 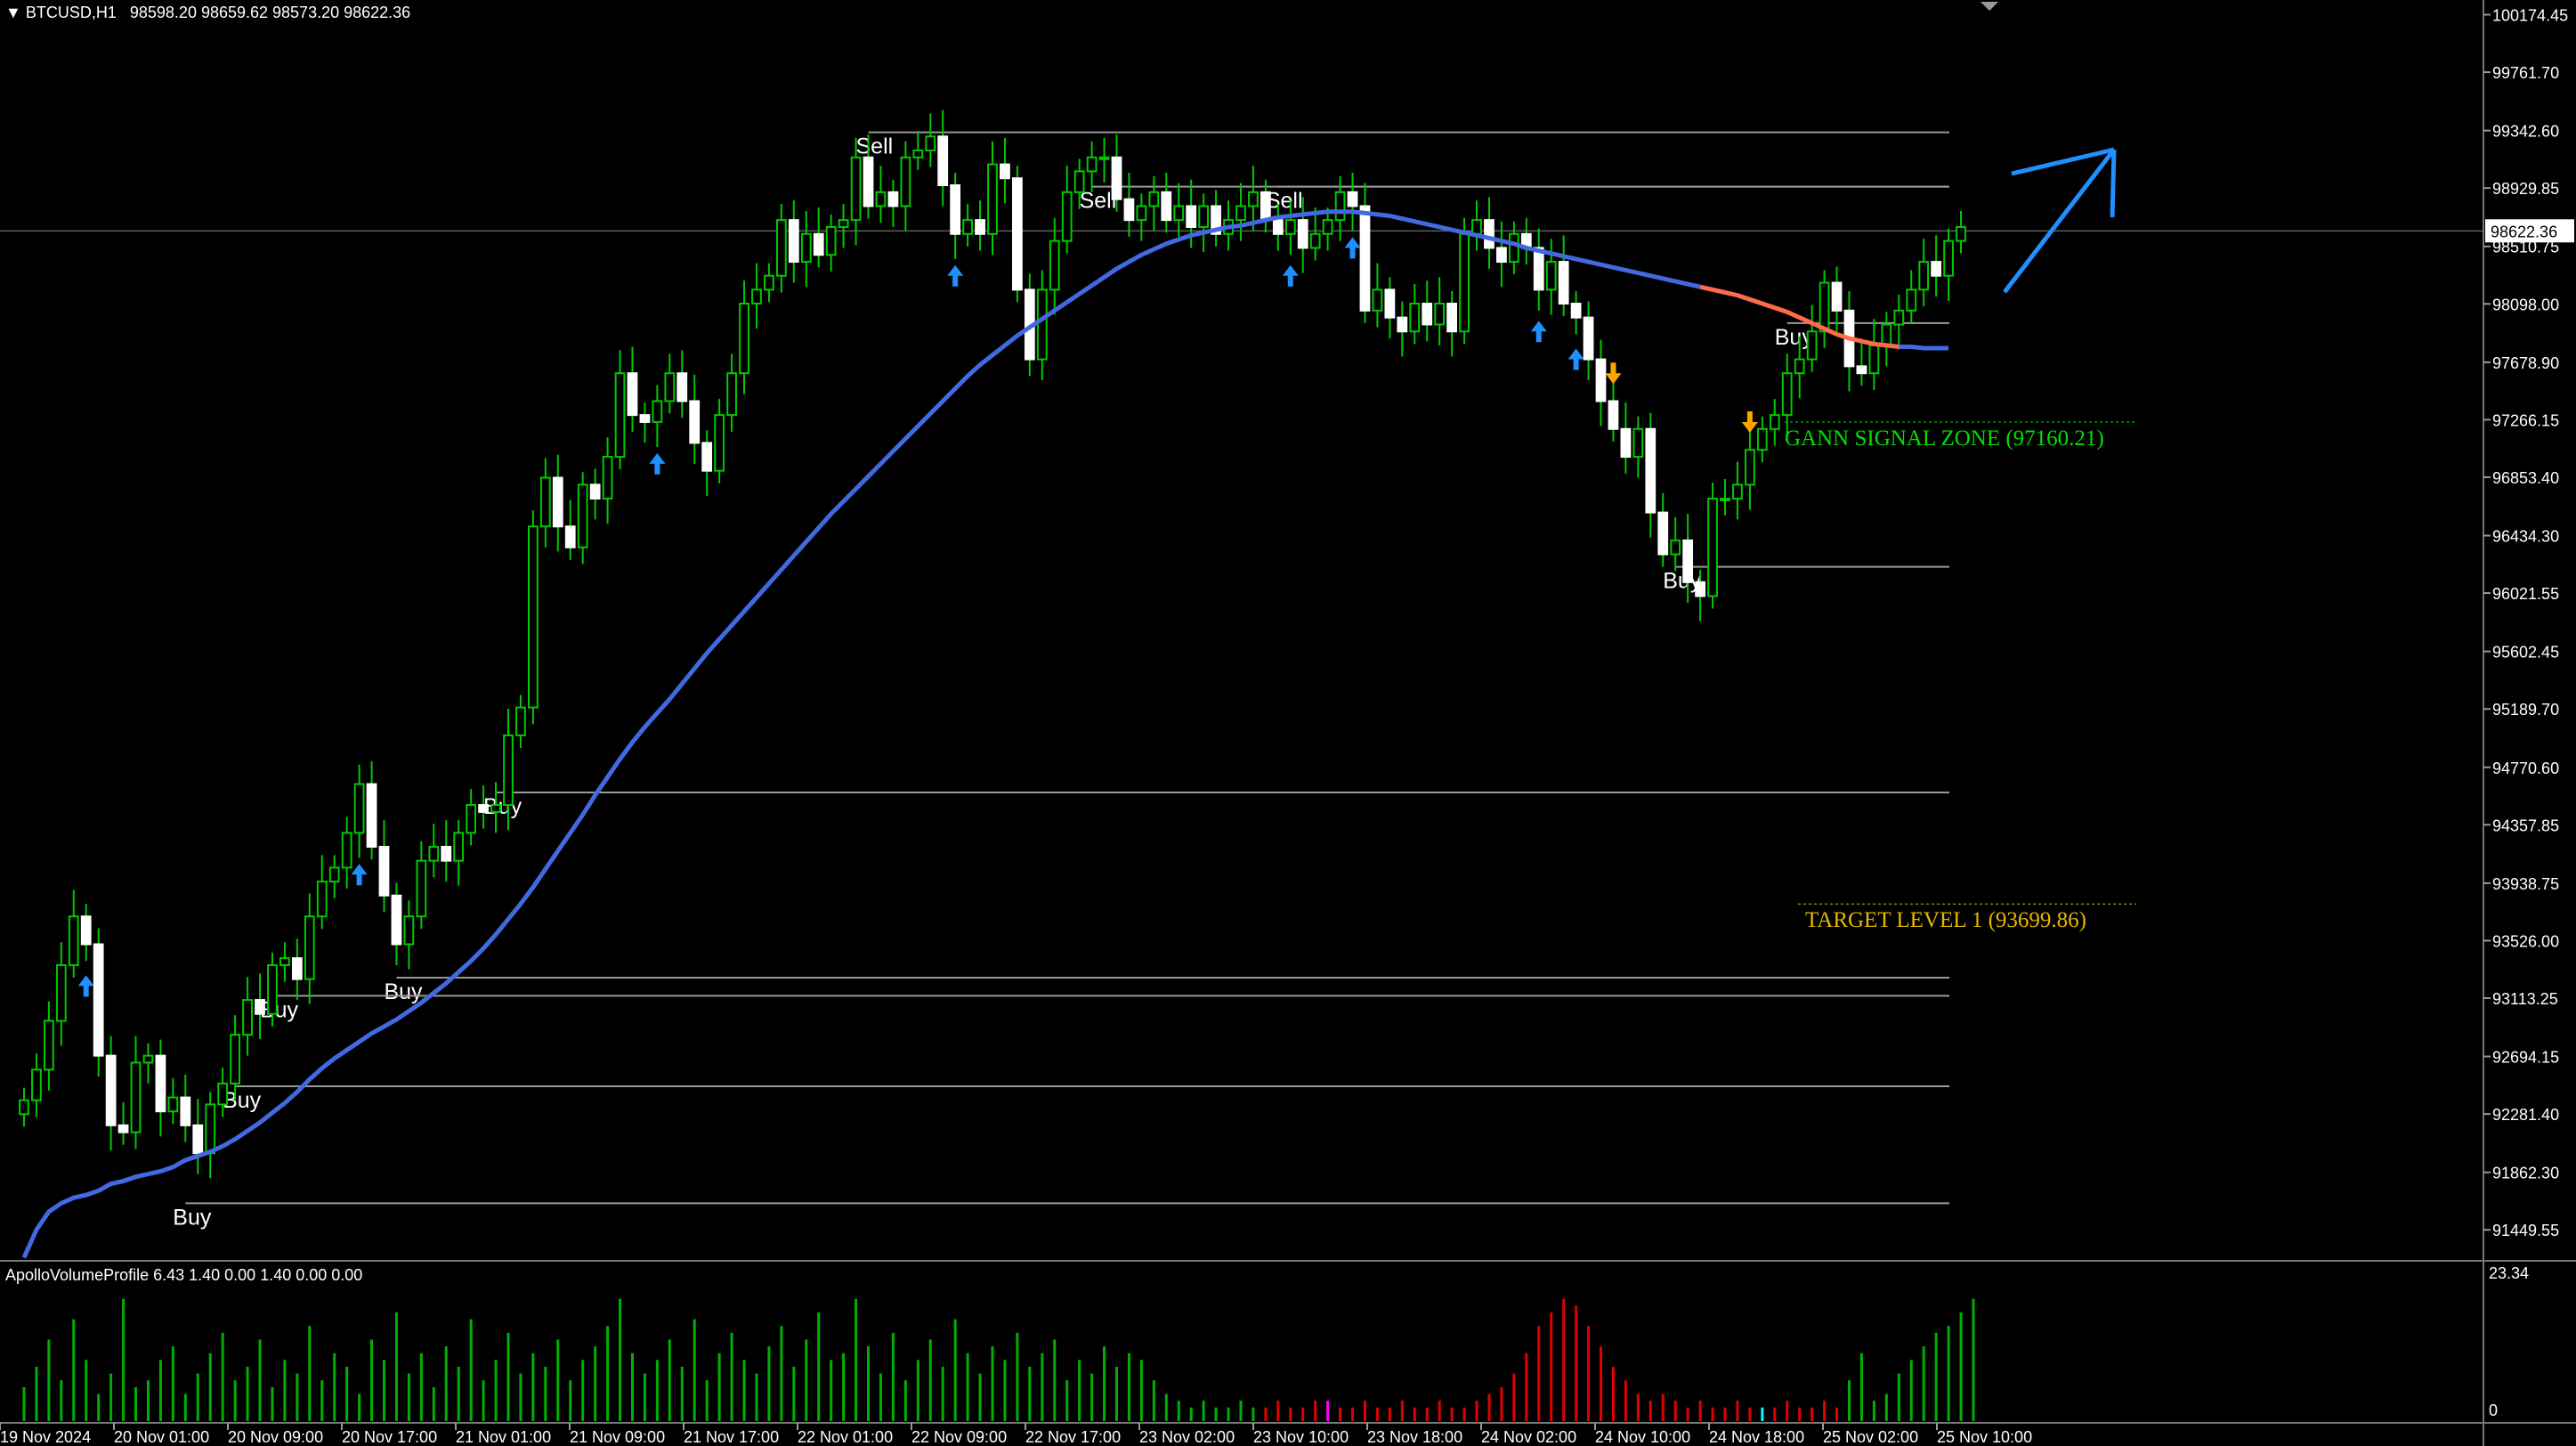 I want to click on y-tick-label: 96021.55, so click(x=2525, y=594).